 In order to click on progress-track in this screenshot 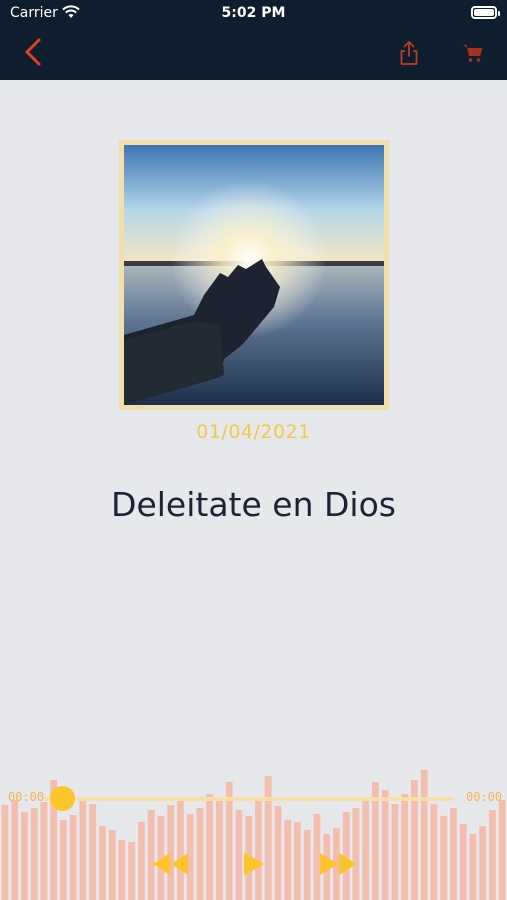, I will do `click(249, 799)`.